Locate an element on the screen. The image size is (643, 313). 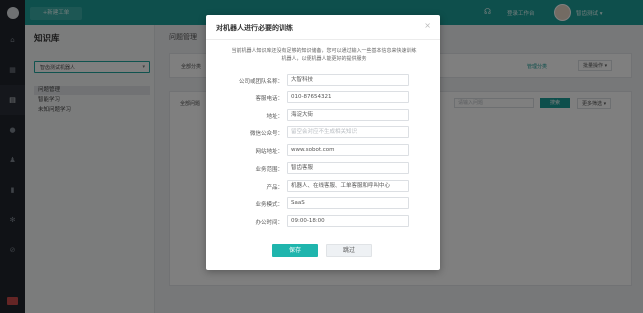
company-name-input: 大智科技 is located at coordinates (348, 80).